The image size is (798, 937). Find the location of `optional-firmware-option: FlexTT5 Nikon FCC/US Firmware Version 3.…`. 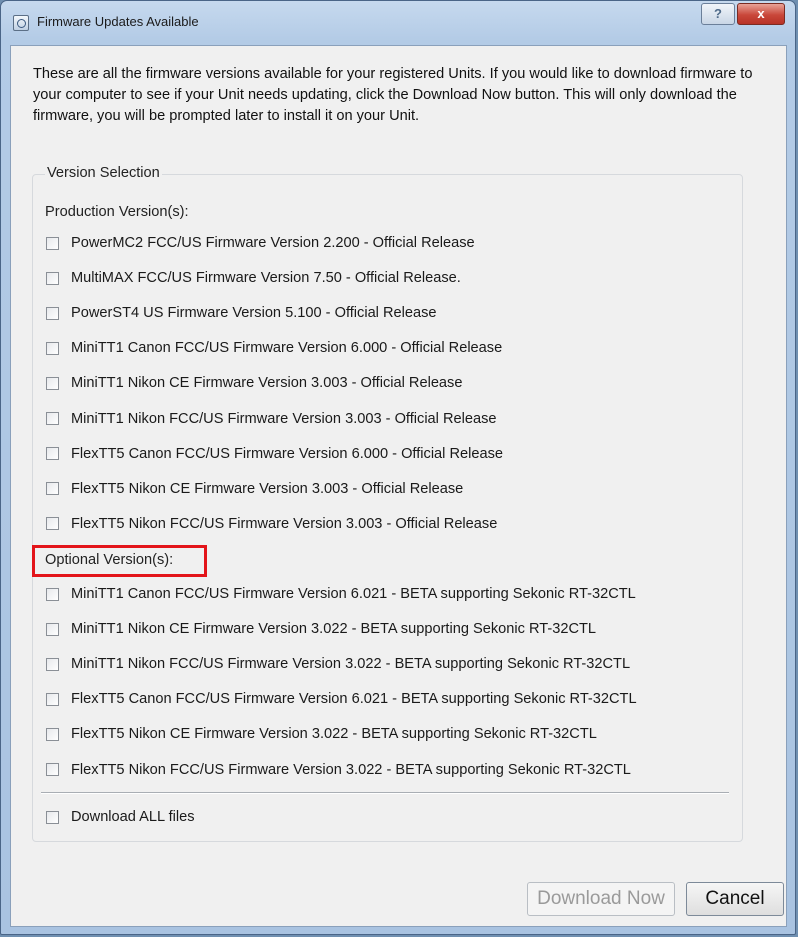

optional-firmware-option: FlexTT5 Nikon FCC/US Firmware Version 3.… is located at coordinates (338, 770).